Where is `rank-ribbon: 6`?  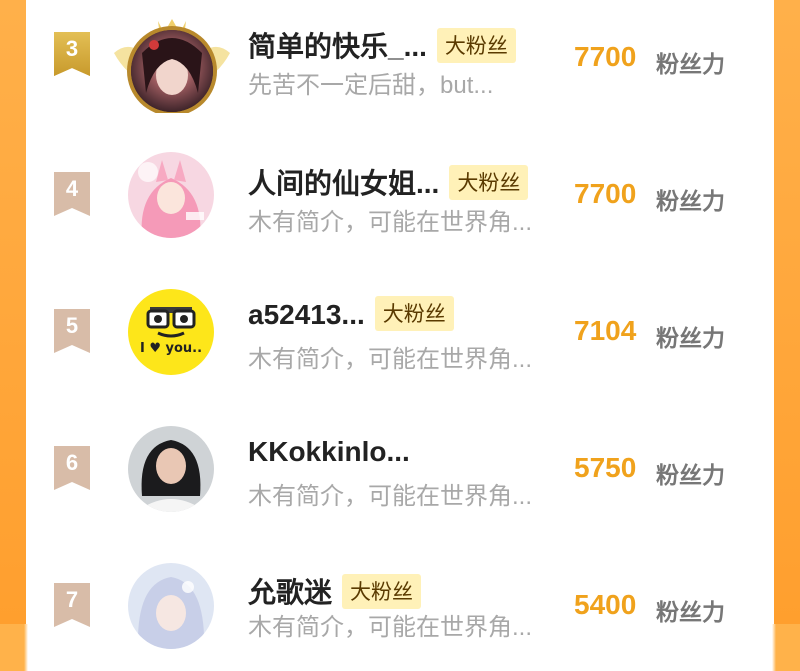 rank-ribbon: 6 is located at coordinates (72, 468).